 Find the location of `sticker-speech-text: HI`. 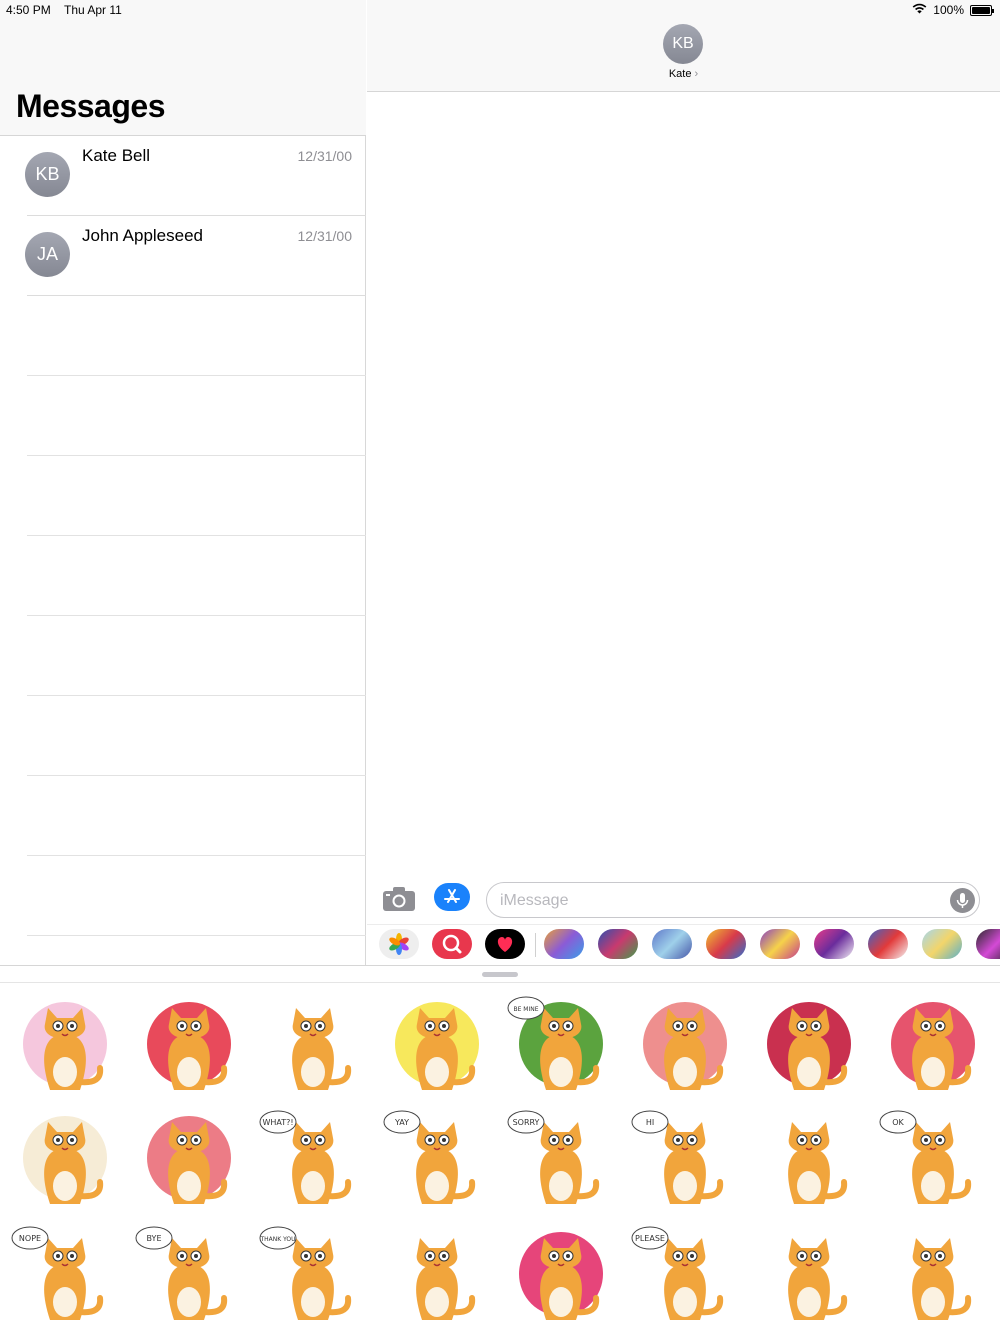

sticker-speech-text: HI is located at coordinates (650, 1122).